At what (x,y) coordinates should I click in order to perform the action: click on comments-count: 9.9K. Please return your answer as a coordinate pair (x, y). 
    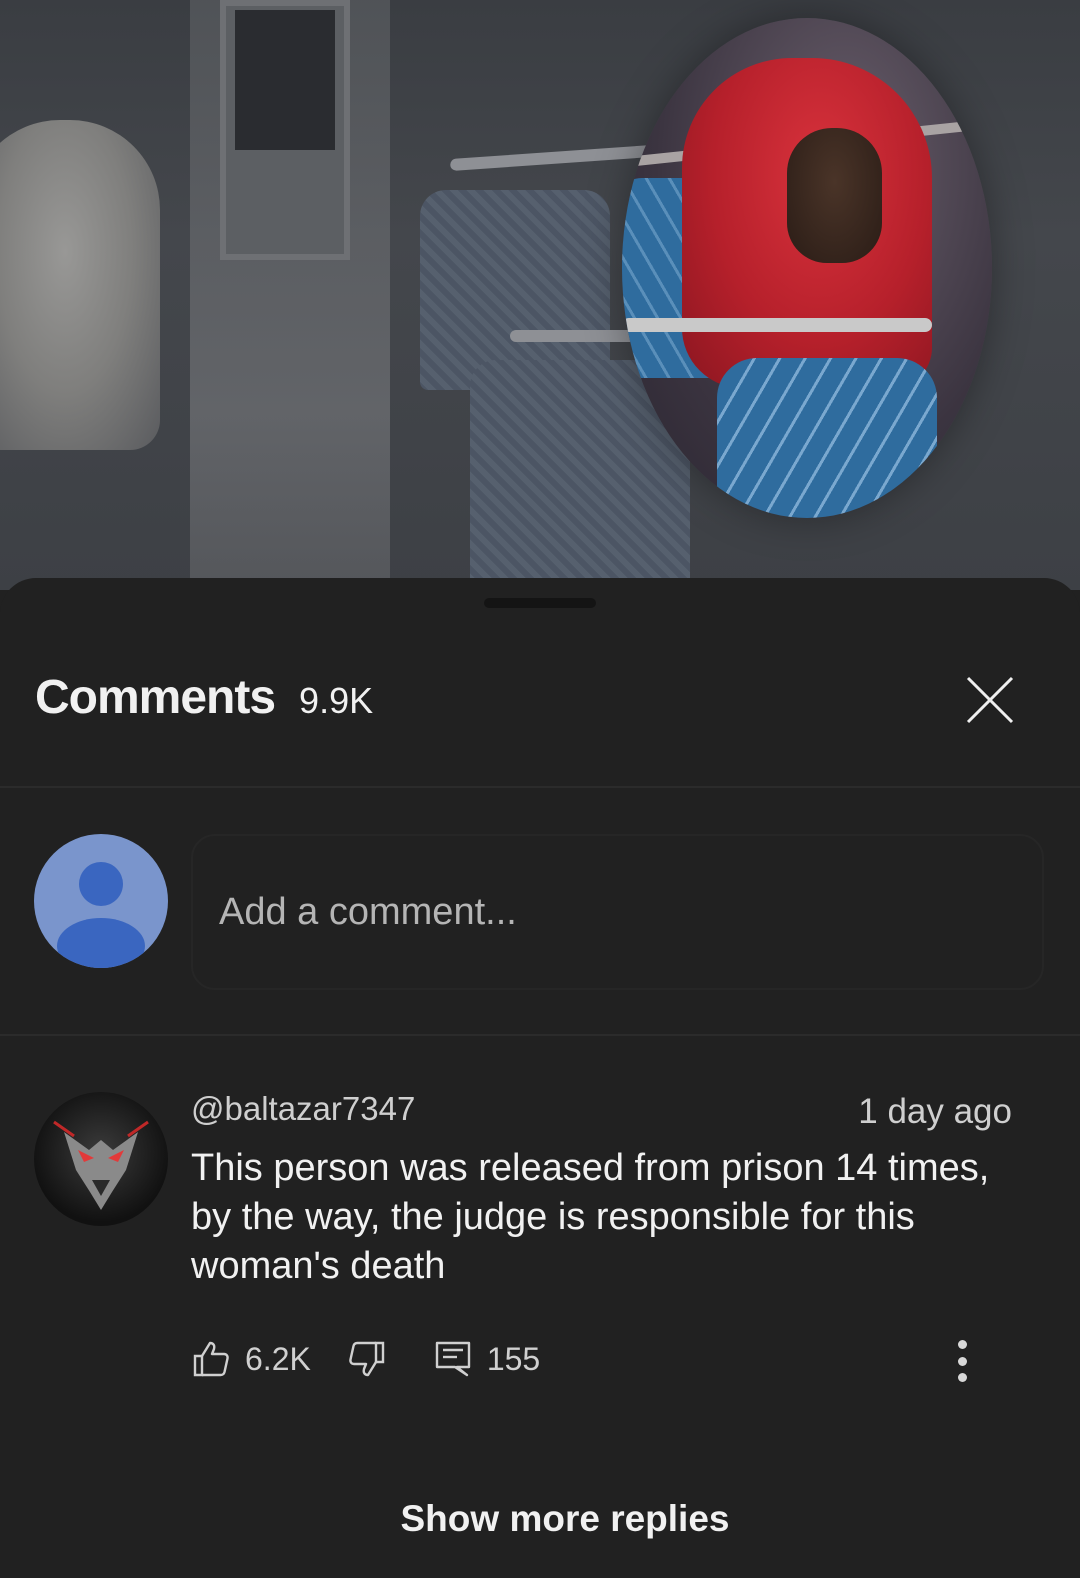
    Looking at the image, I should click on (336, 700).